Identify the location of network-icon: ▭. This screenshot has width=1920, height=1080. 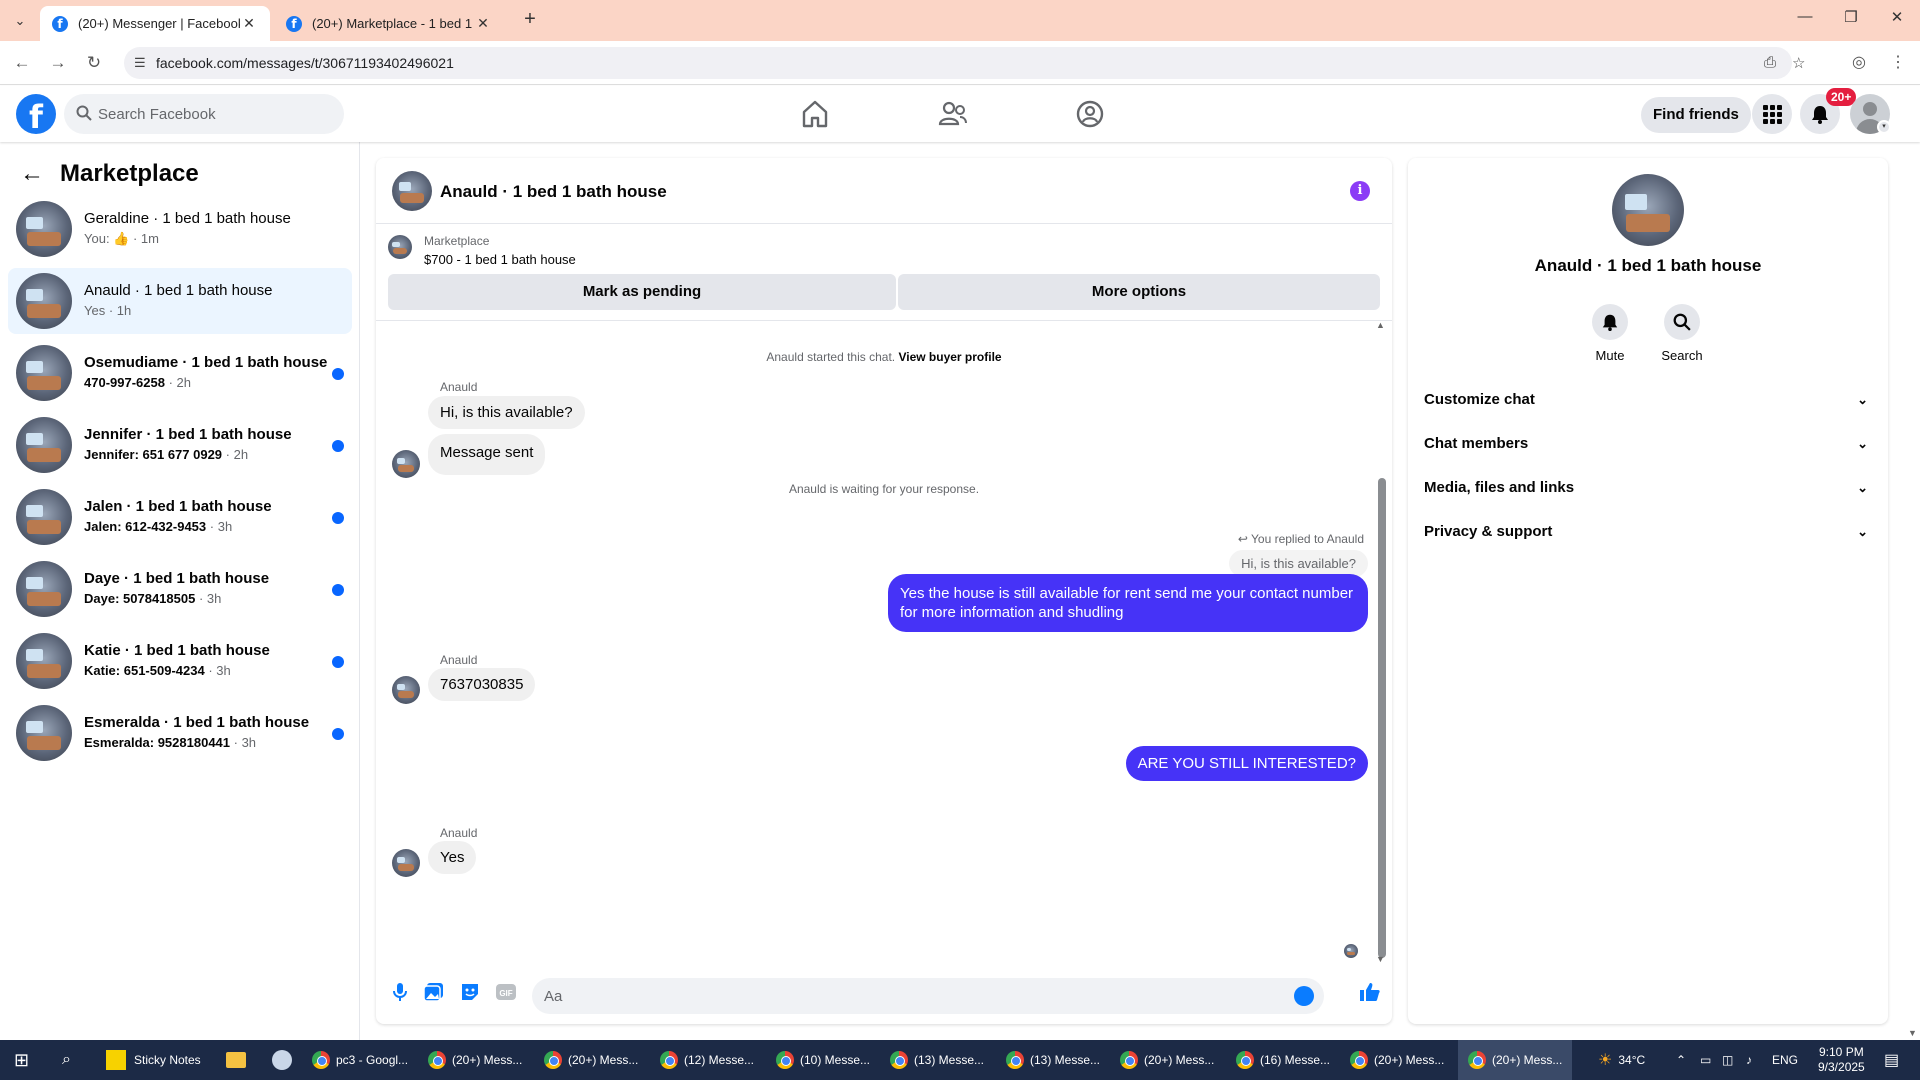
(1705, 1060).